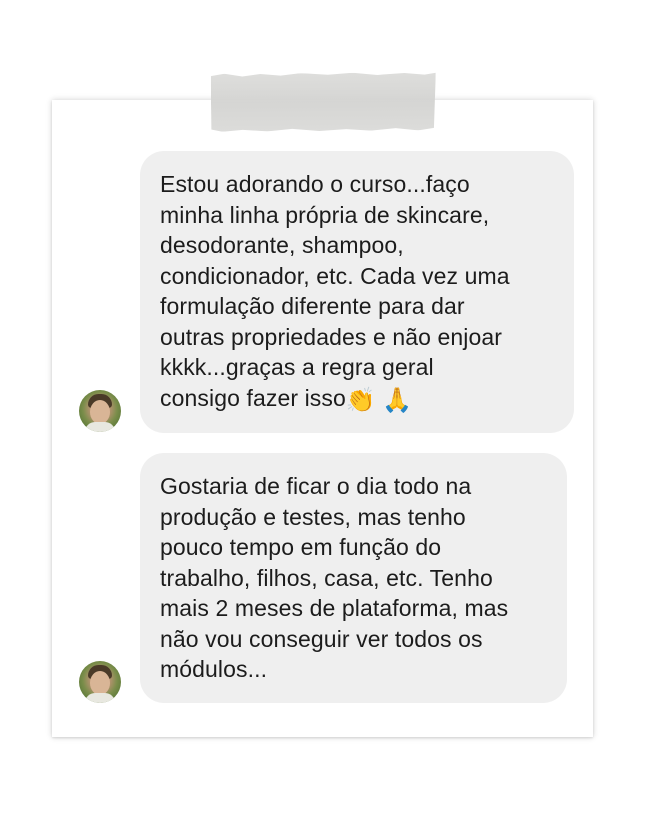  What do you see at coordinates (323, 102) in the screenshot?
I see `tape-strip` at bounding box center [323, 102].